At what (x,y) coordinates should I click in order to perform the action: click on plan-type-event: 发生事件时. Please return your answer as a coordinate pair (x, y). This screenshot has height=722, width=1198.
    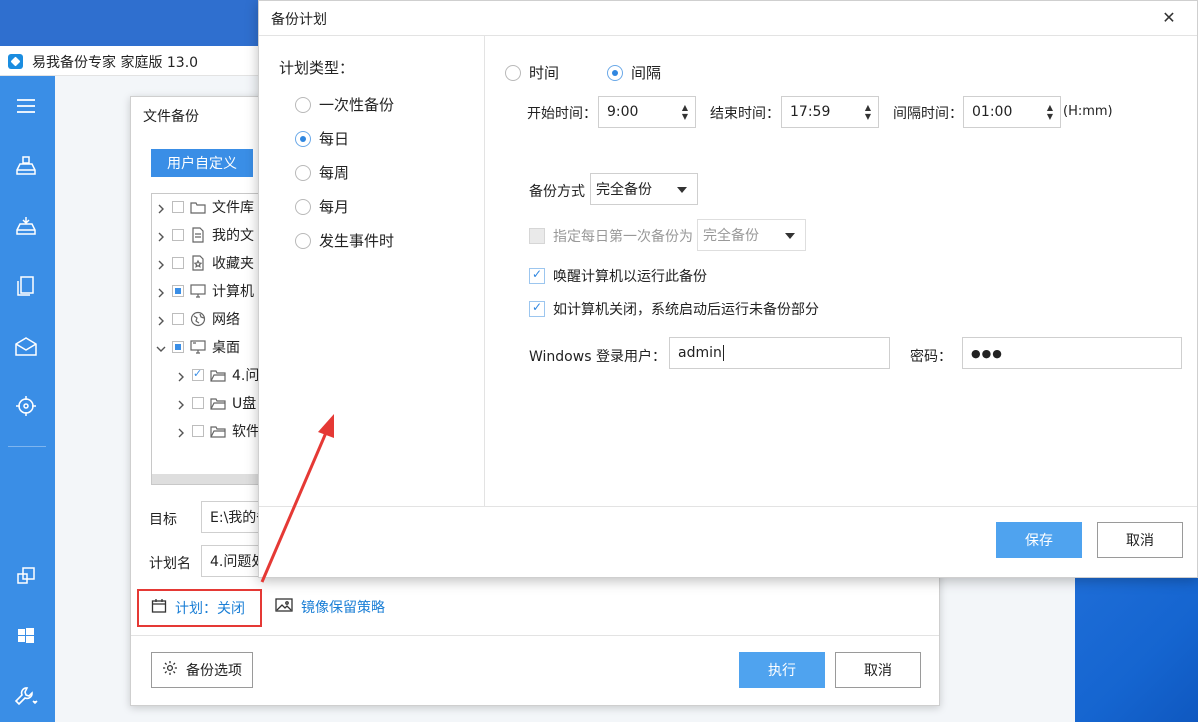
    Looking at the image, I should click on (344, 240).